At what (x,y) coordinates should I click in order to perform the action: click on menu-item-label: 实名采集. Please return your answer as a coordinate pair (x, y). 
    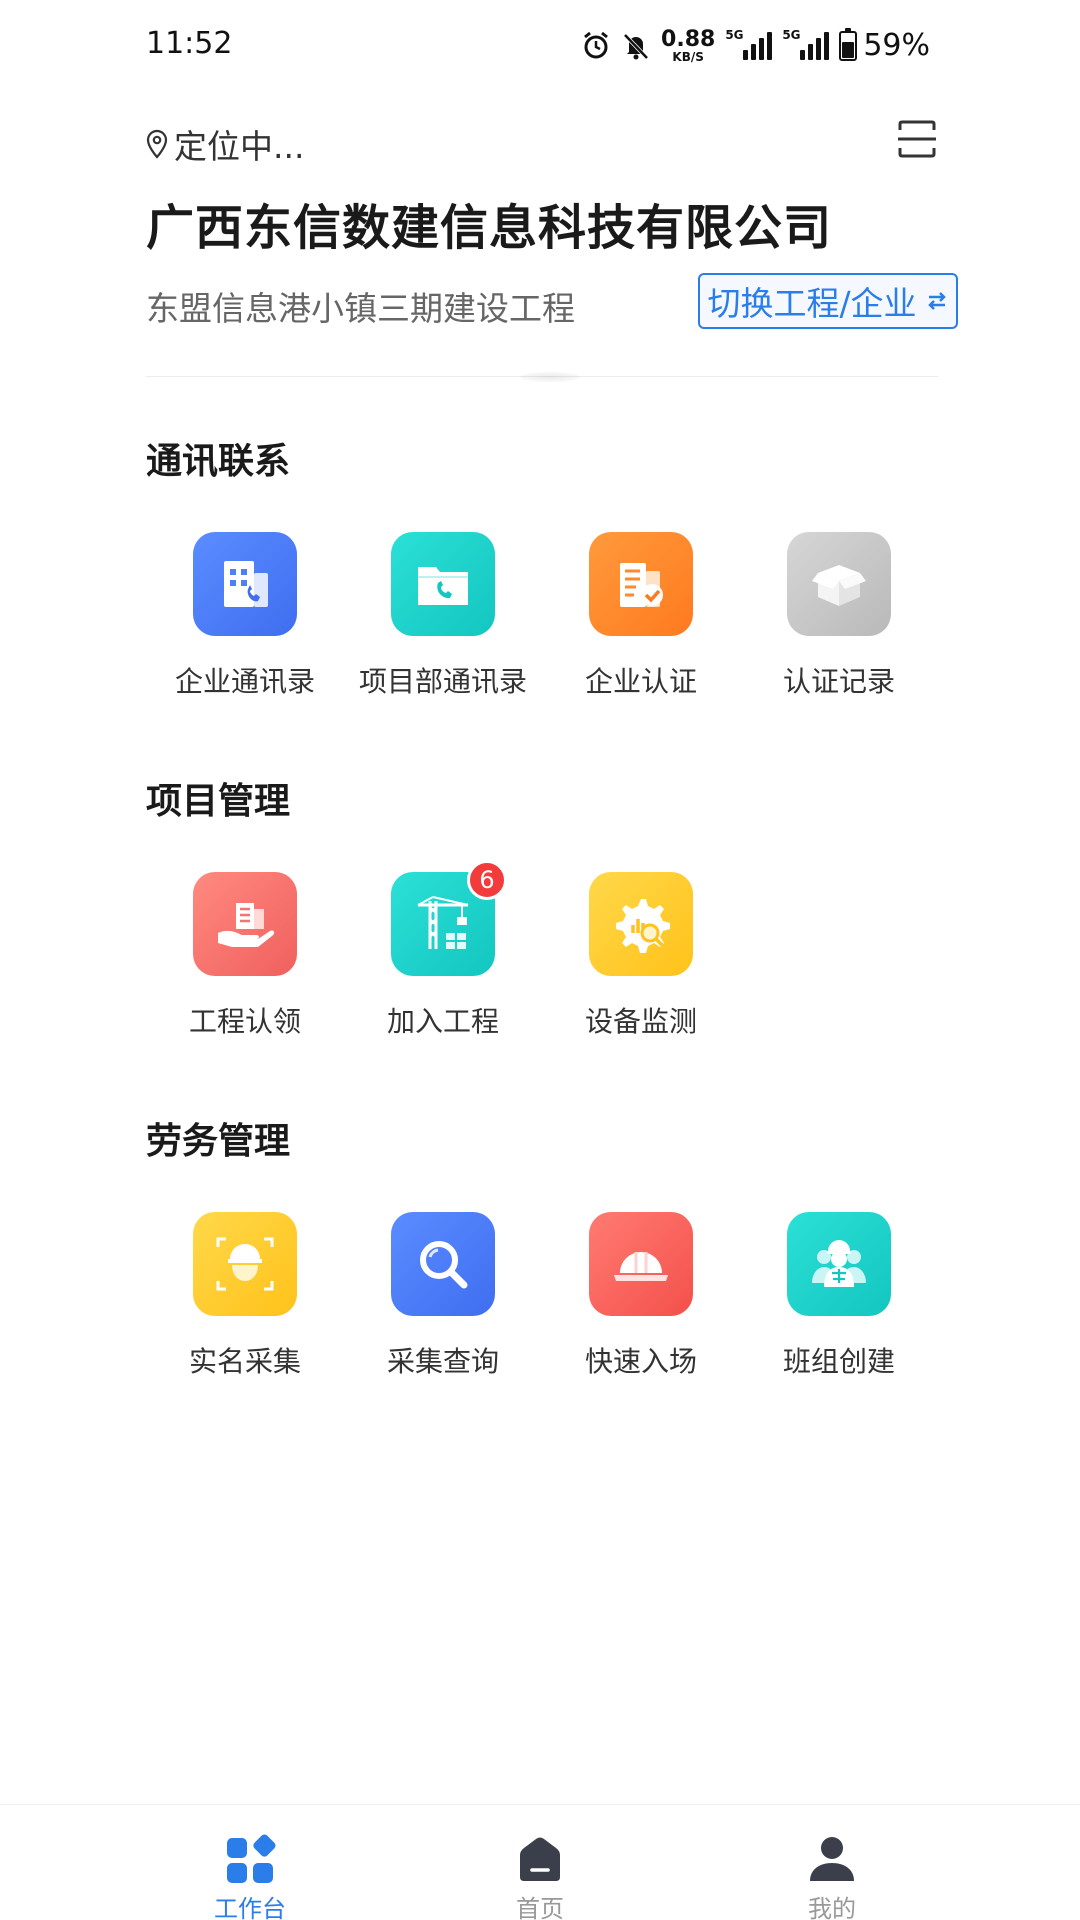
    Looking at the image, I should click on (244, 1361).